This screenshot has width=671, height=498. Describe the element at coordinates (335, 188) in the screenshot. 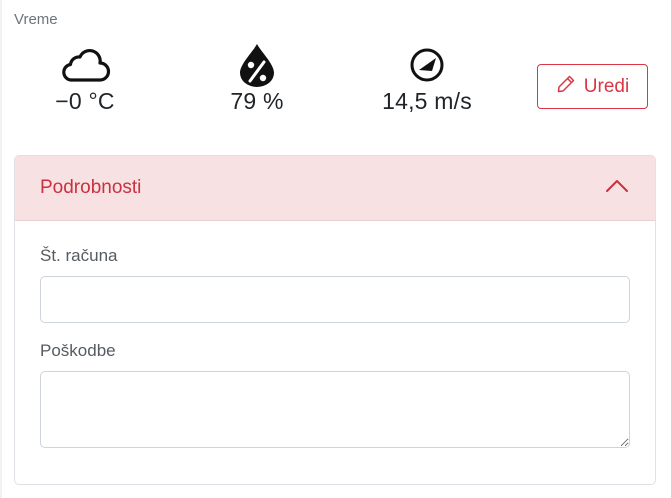

I see `details-panel-header: Podrobnosti` at that location.